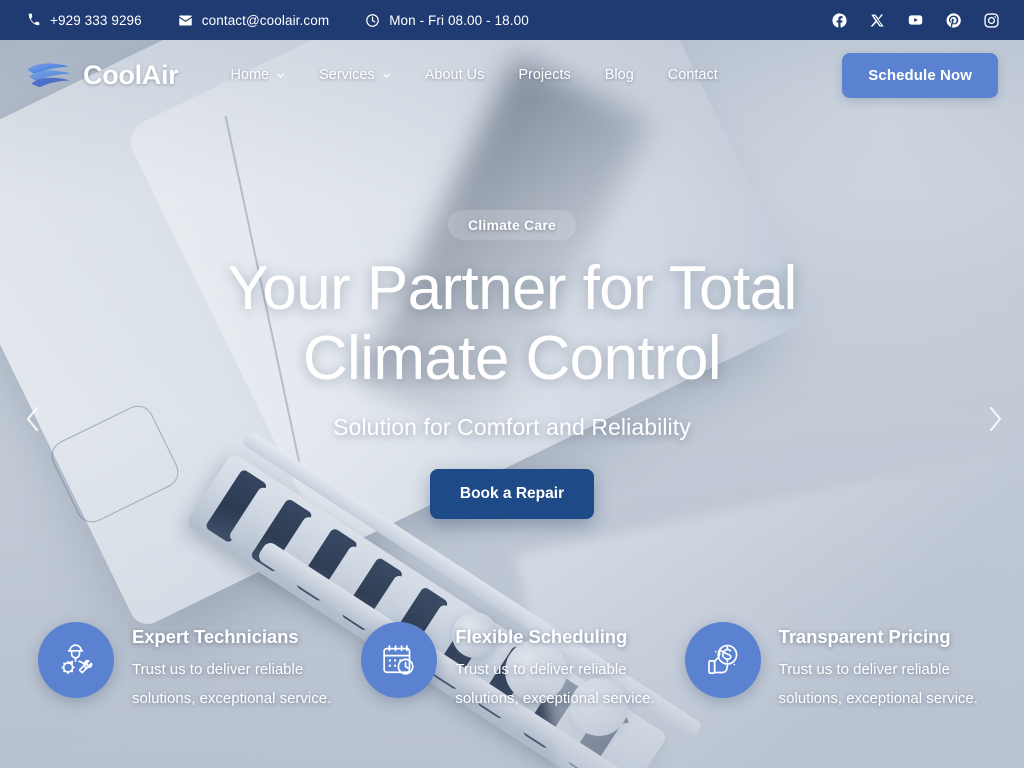 The width and height of the screenshot is (1024, 768). Describe the element at coordinates (920, 75) in the screenshot. I see `schedule-now-button: Schedule Now` at that location.